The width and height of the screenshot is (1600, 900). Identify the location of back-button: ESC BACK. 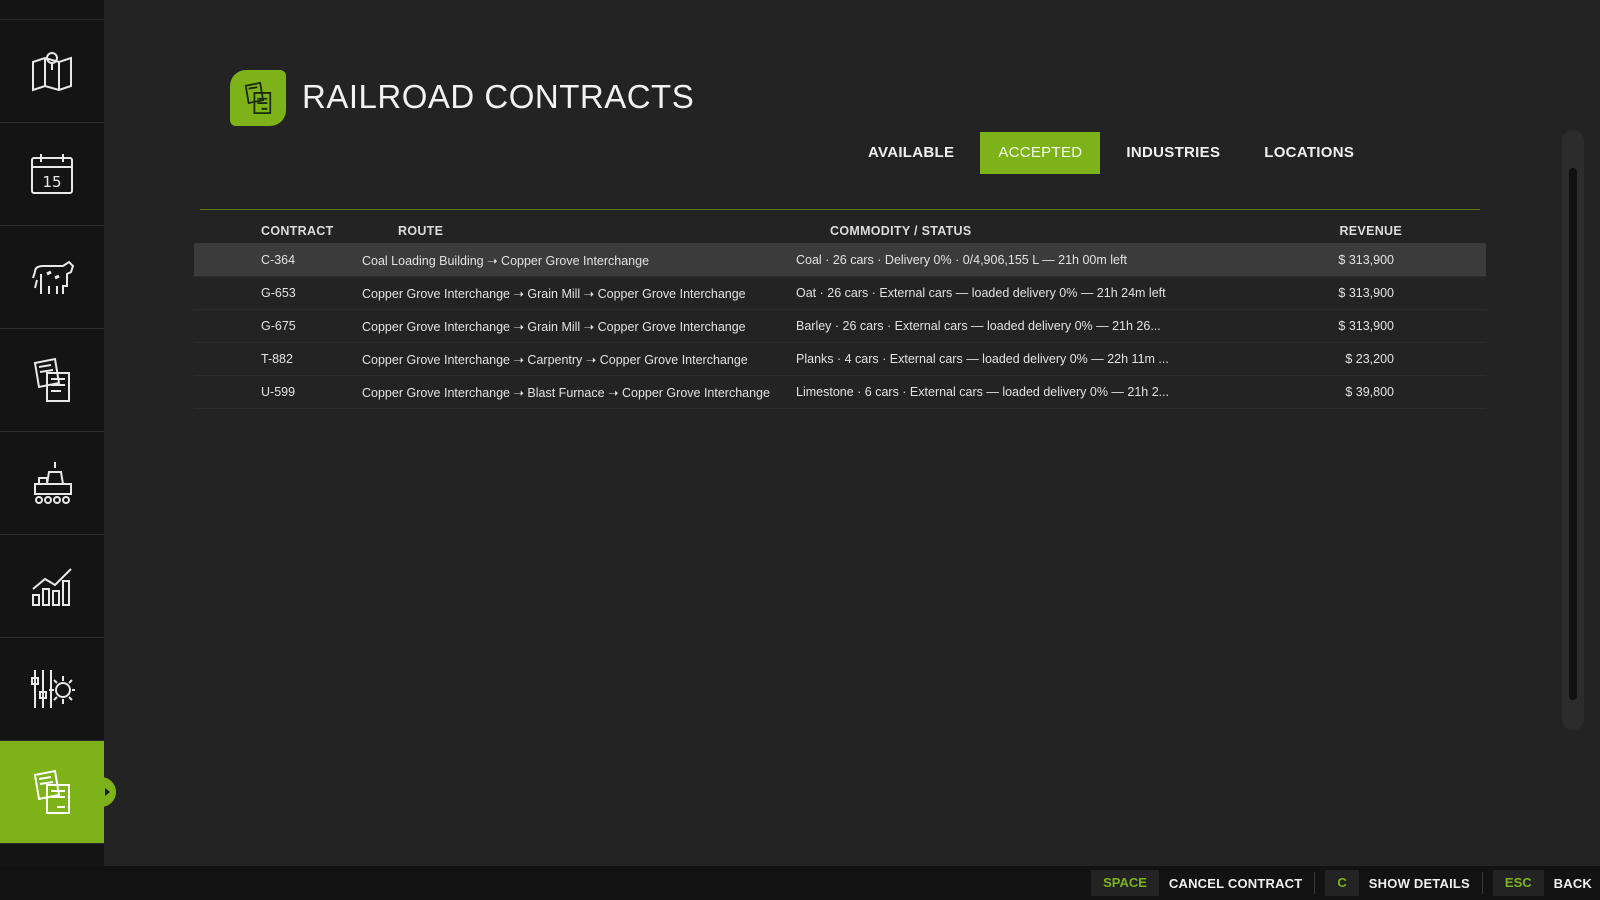
(1542, 883).